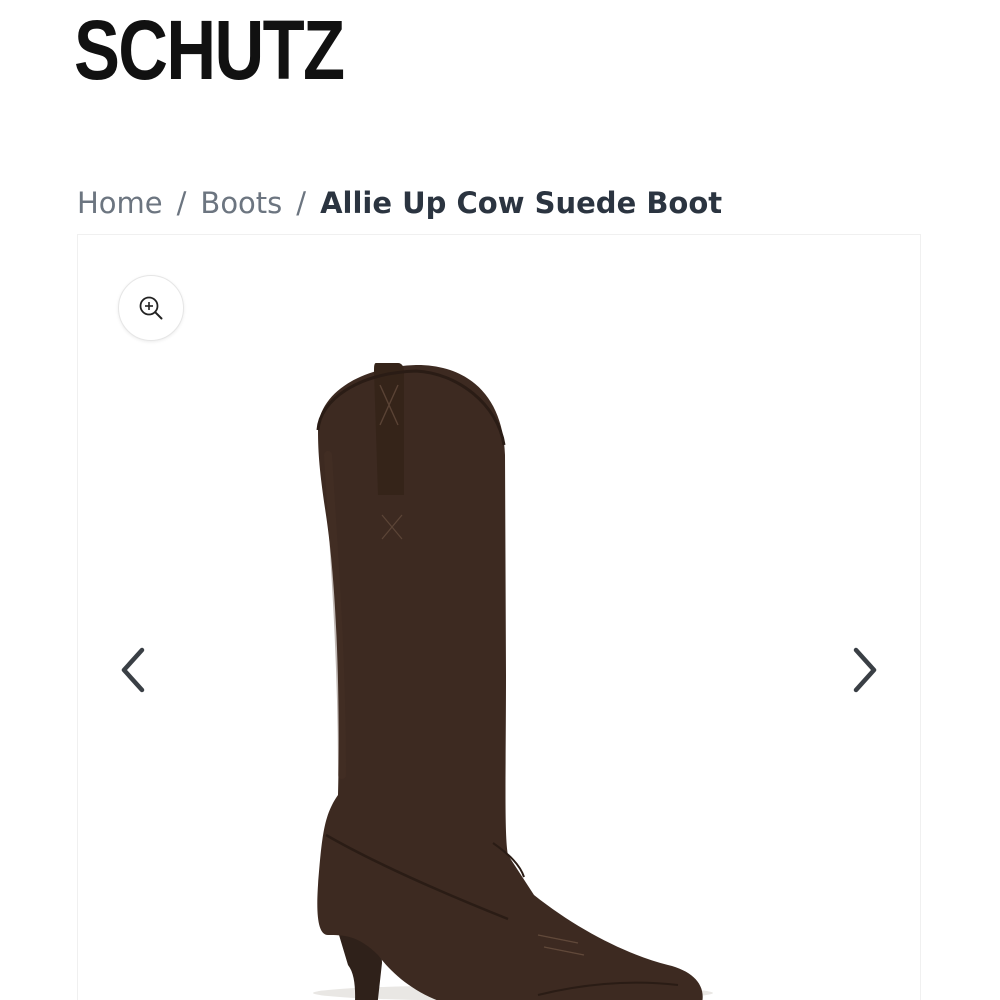 Image resolution: width=1000 pixels, height=1000 pixels. Describe the element at coordinates (521, 203) in the screenshot. I see `breadcrumb-current-page: Allie Up Cow Suede Boot` at that location.